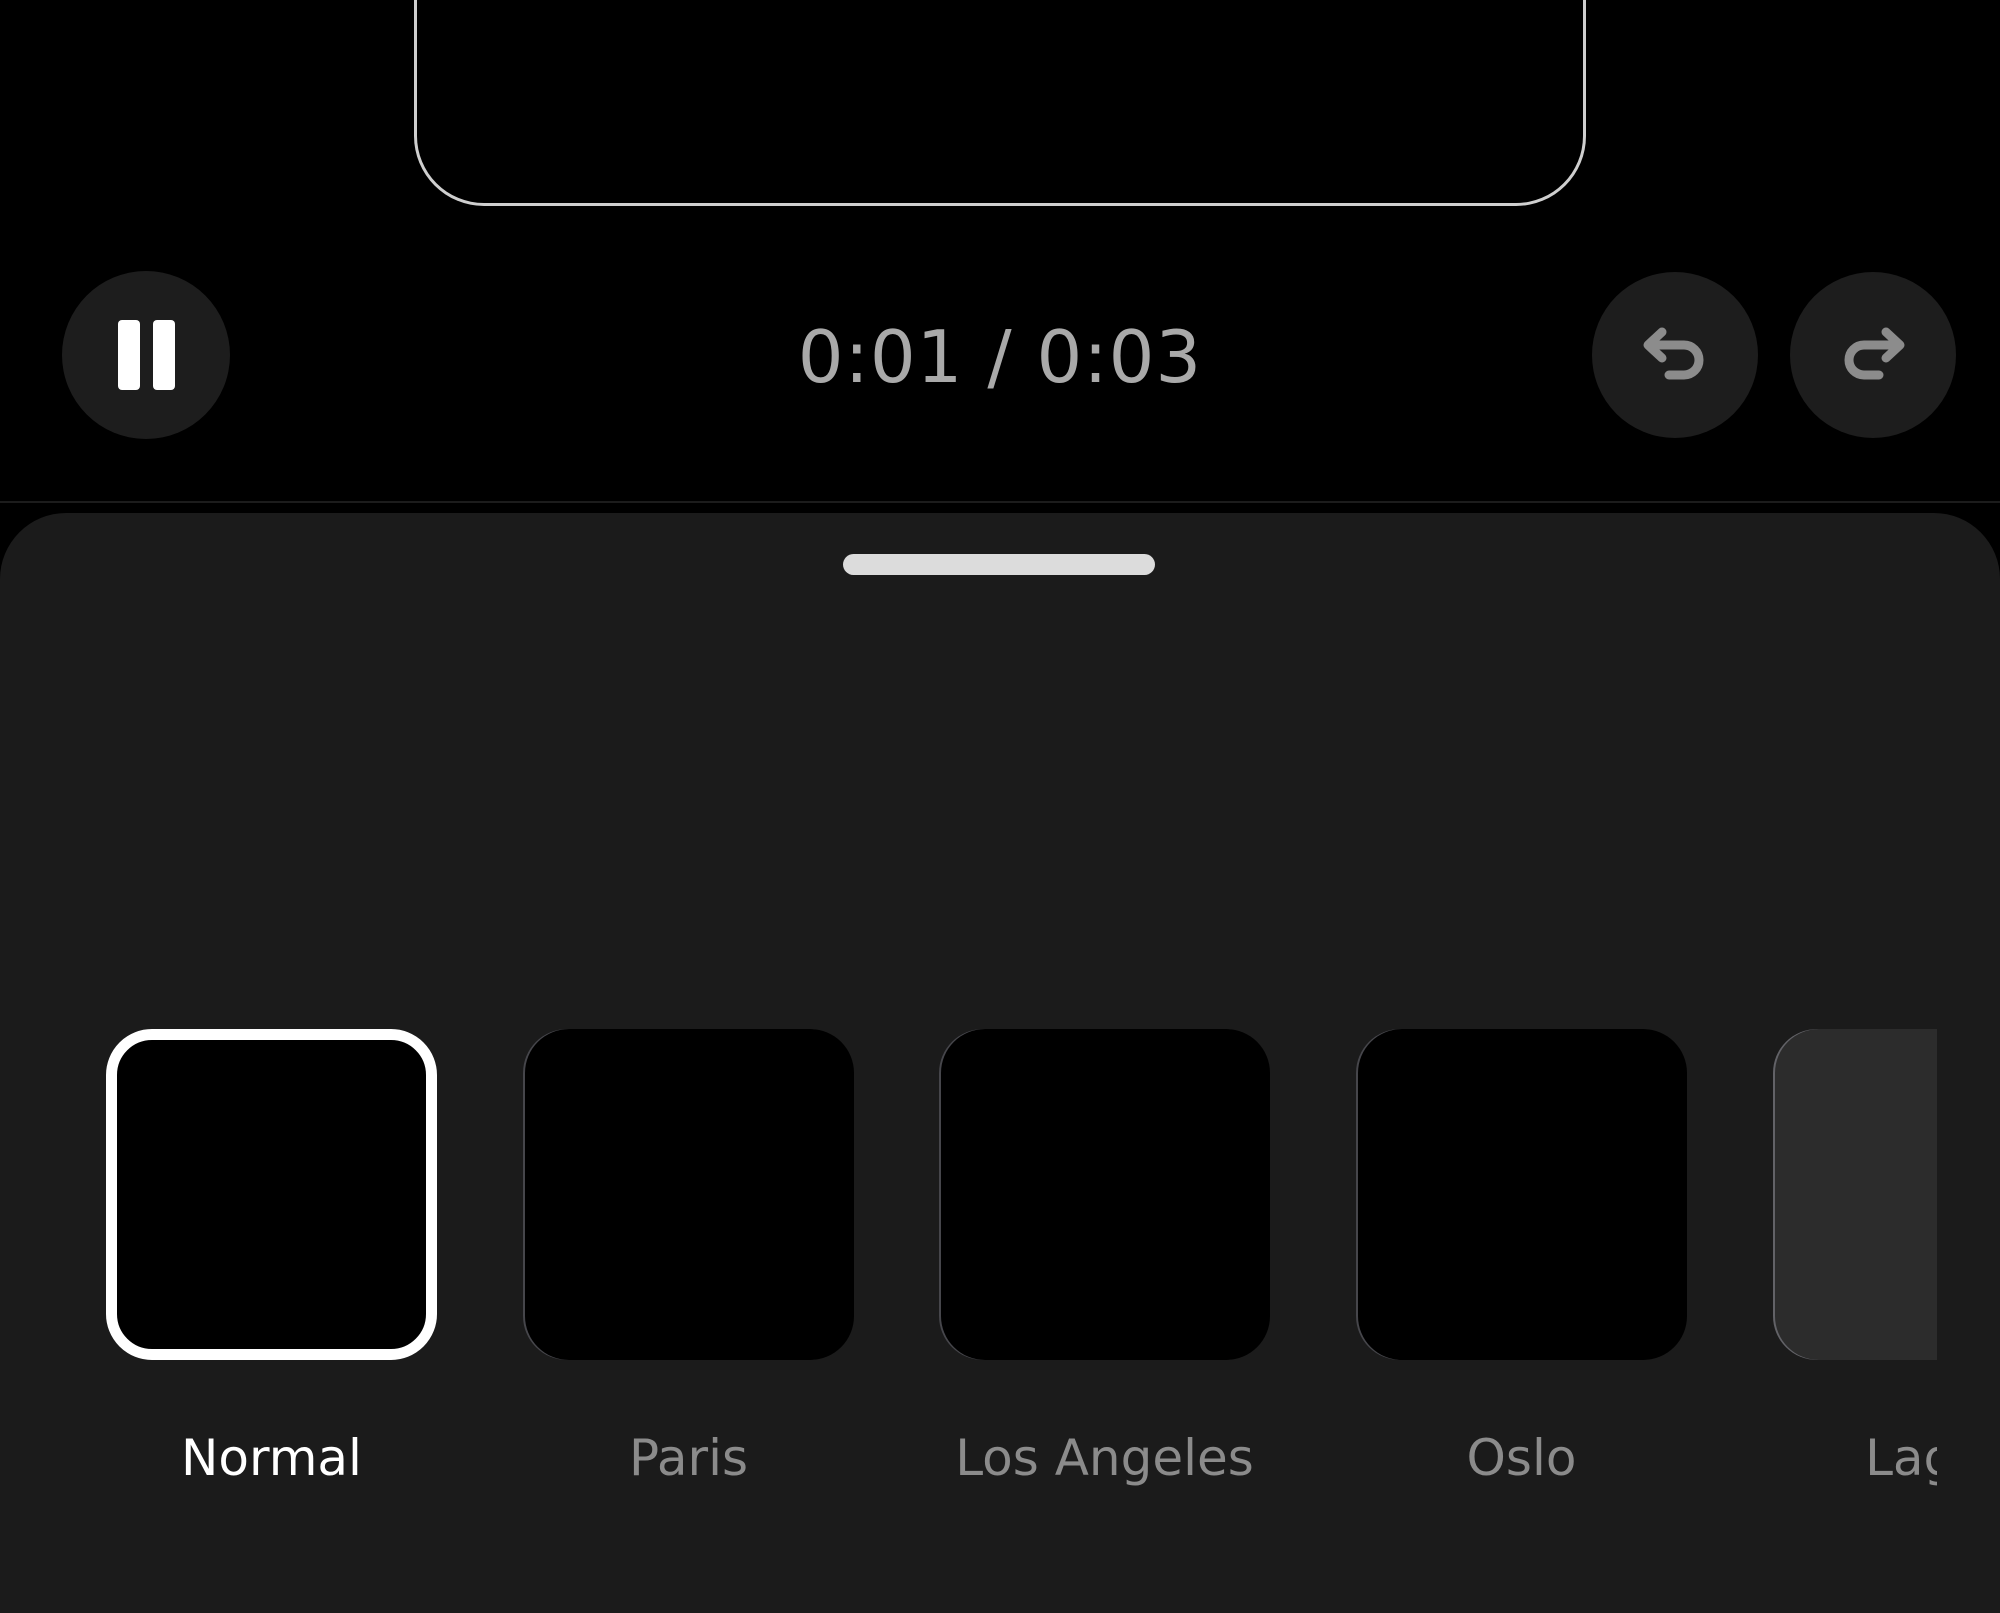  I want to click on filter-label: Lagos, so click(1901, 1458).